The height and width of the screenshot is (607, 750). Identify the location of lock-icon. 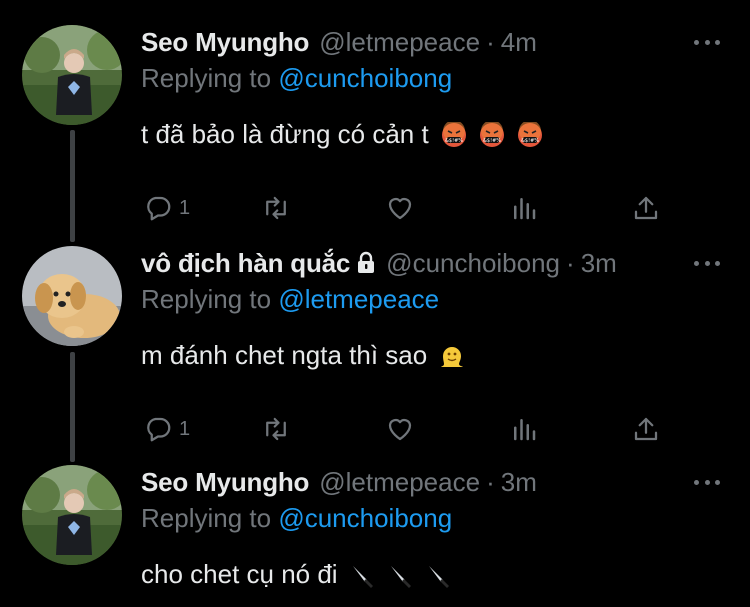
(366, 262).